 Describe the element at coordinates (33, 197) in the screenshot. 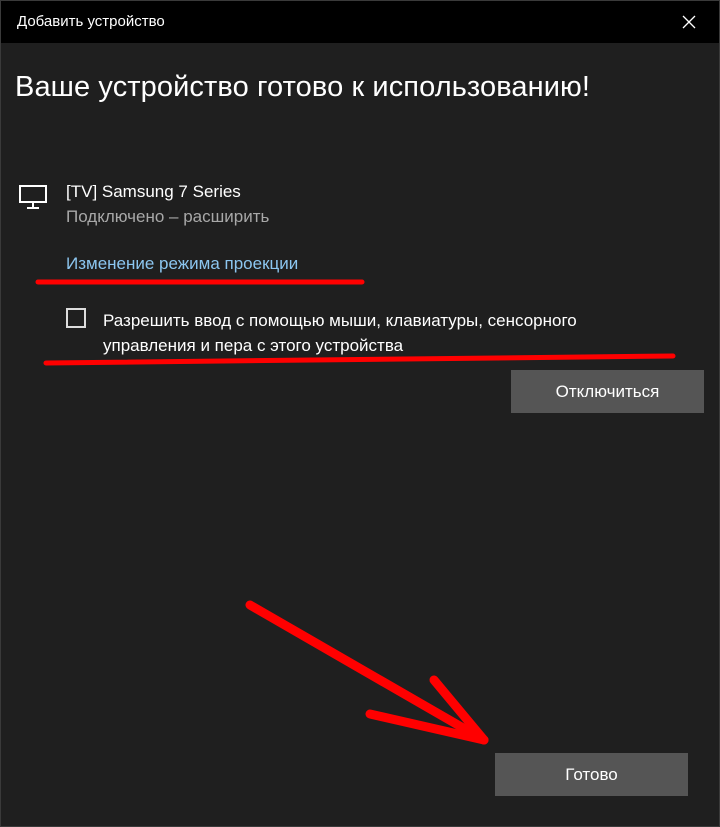

I see `monitor-icon` at that location.